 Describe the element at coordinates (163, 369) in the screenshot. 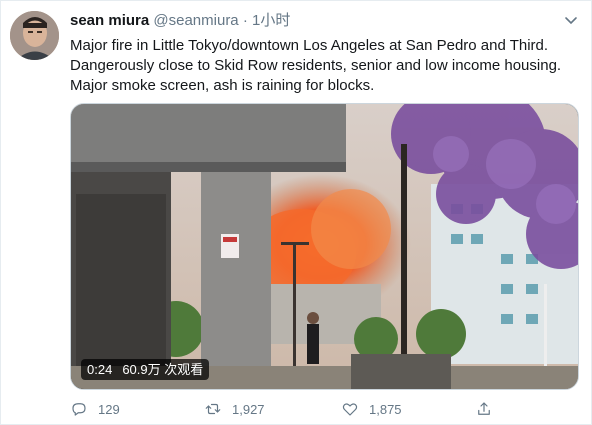

I see `video-views: 60.9万 次观看` at that location.